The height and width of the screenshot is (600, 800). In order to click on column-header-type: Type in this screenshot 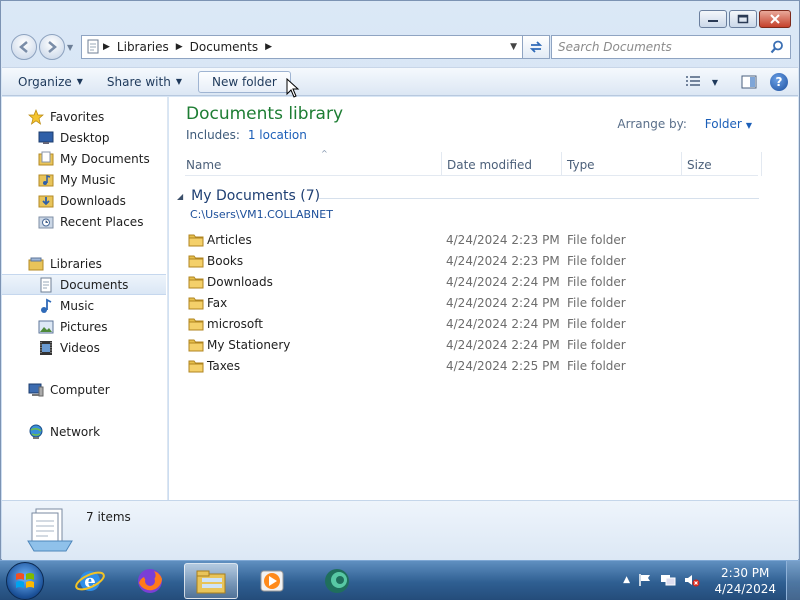, I will do `click(581, 165)`.